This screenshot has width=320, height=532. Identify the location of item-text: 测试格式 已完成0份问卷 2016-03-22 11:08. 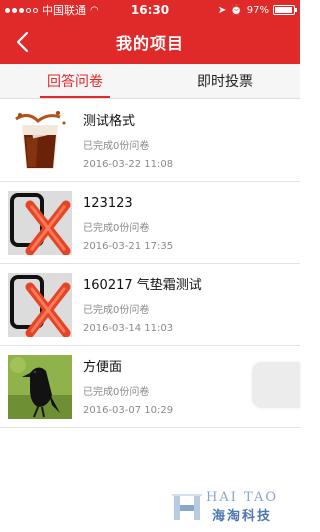
(128, 141).